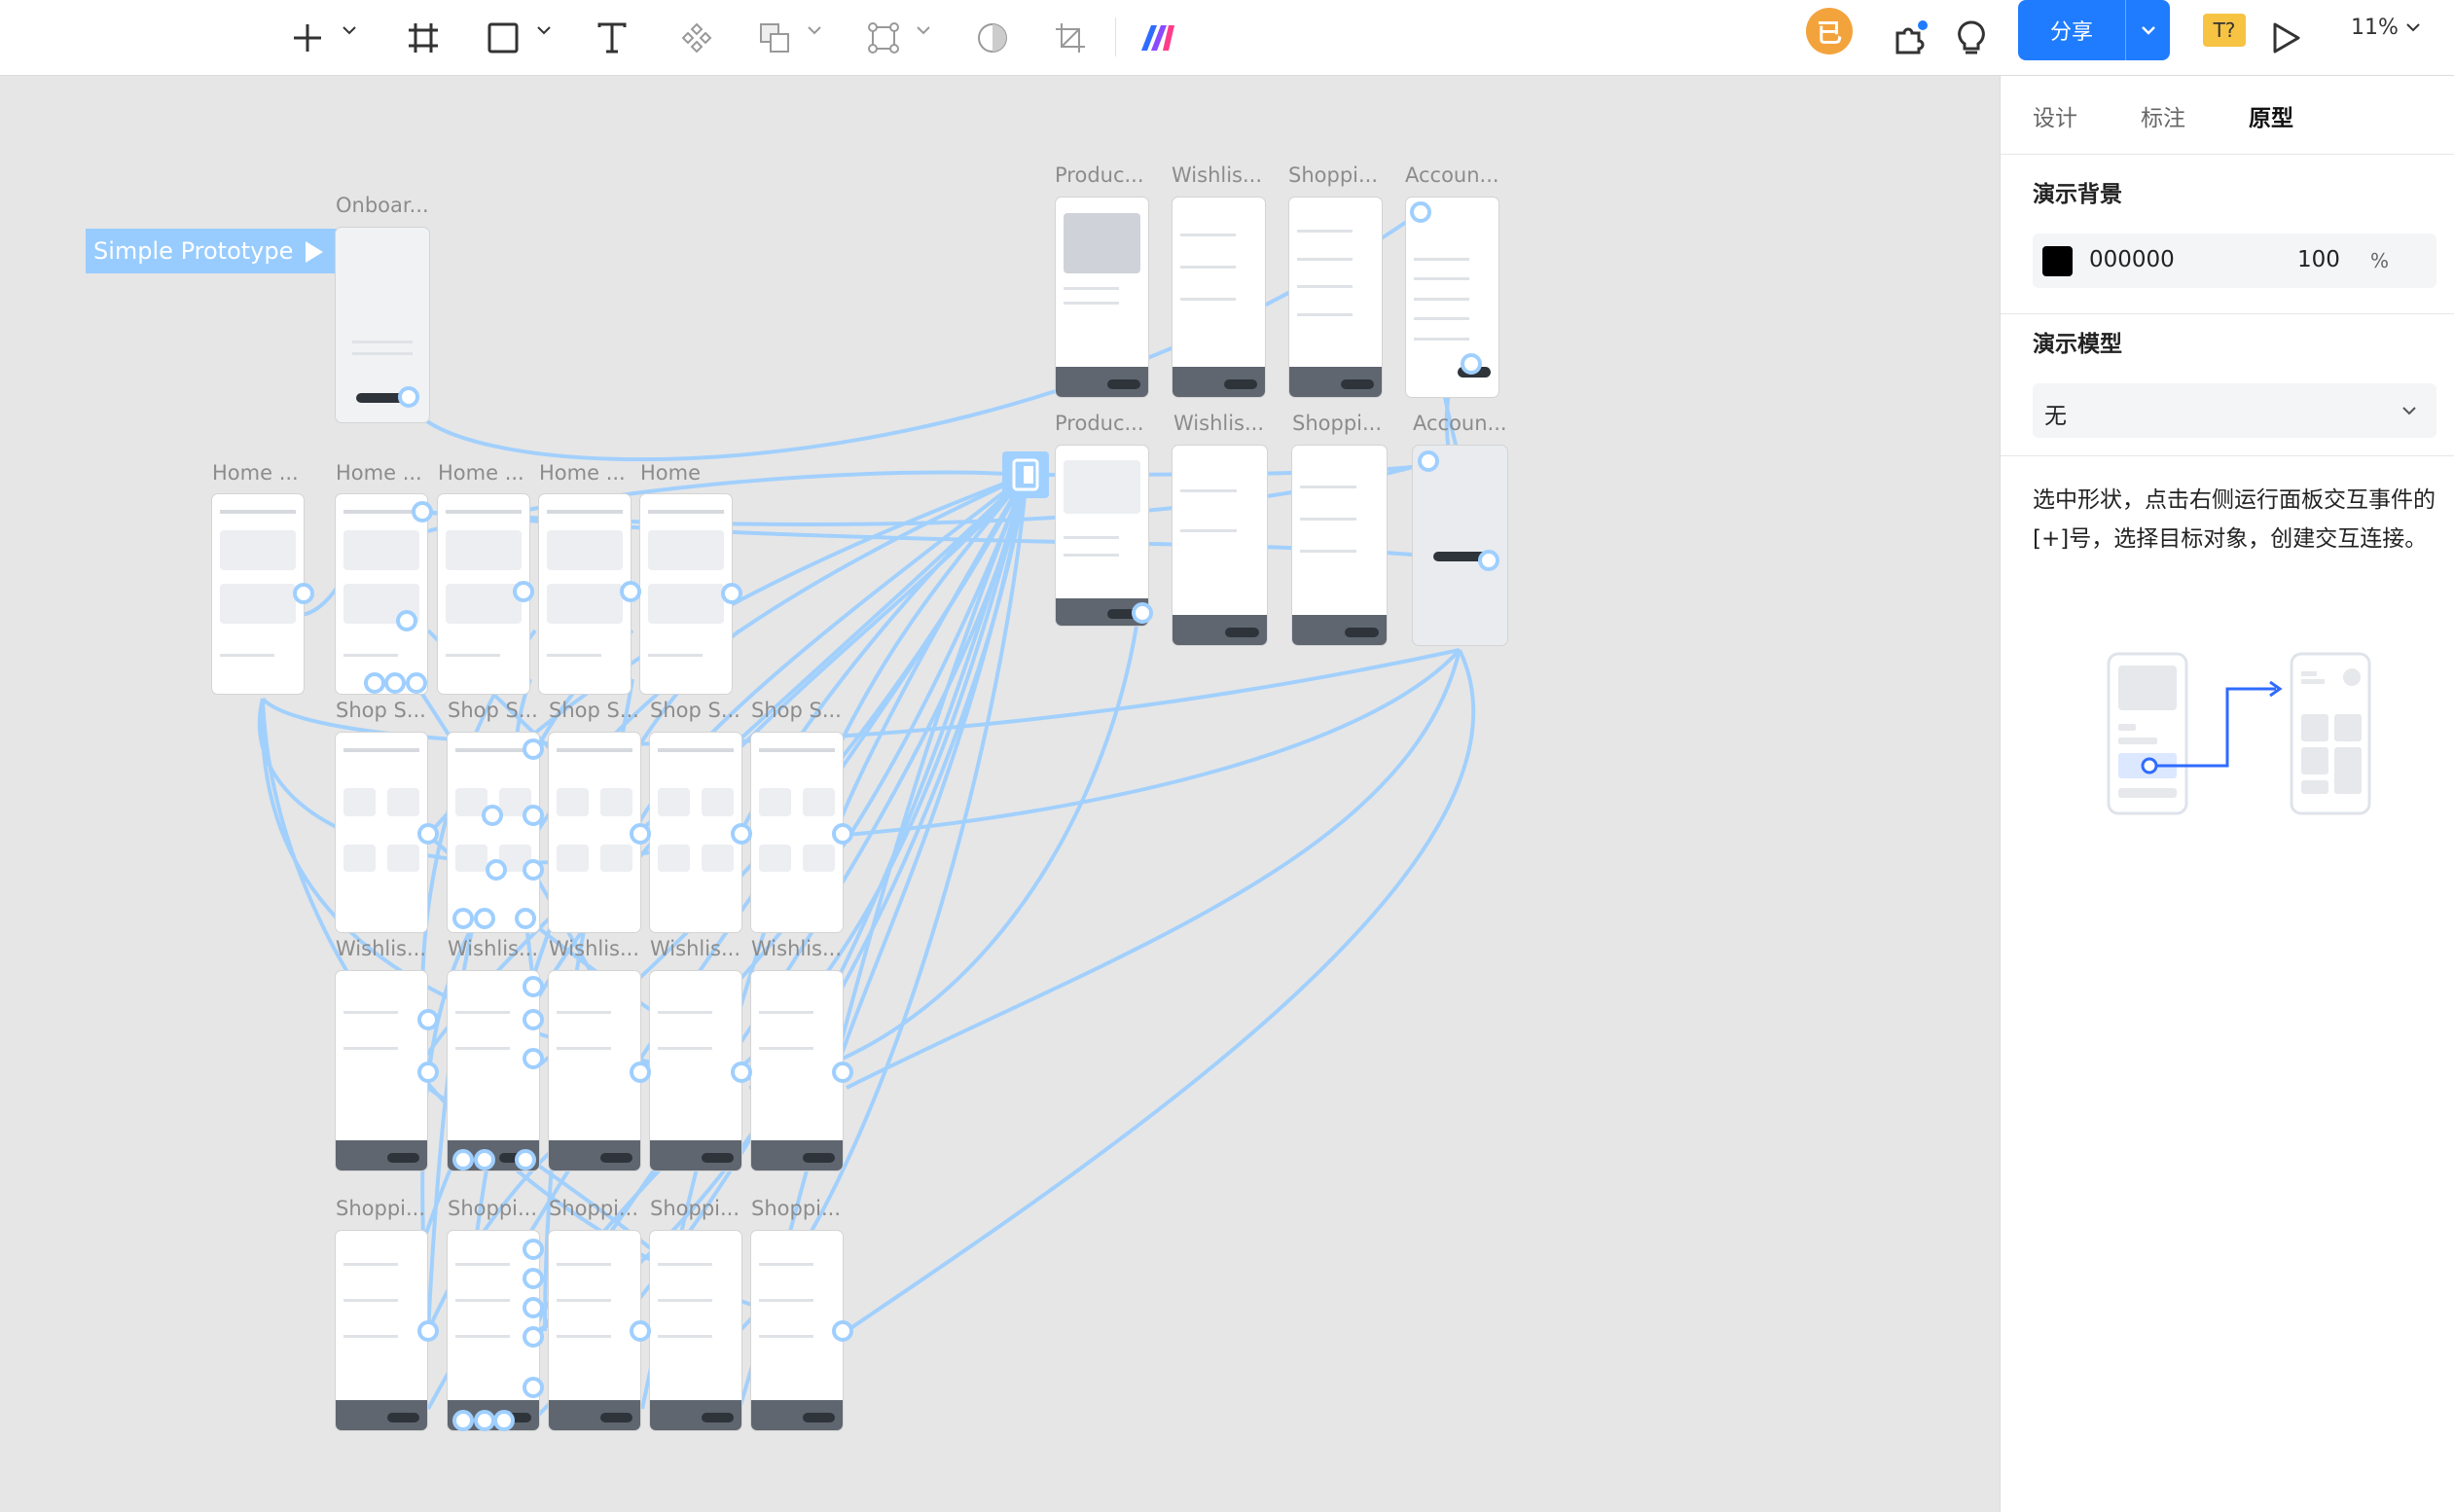 This screenshot has width=2454, height=1512. What do you see at coordinates (2163, 115) in the screenshot?
I see `tab-annotation: 标注` at bounding box center [2163, 115].